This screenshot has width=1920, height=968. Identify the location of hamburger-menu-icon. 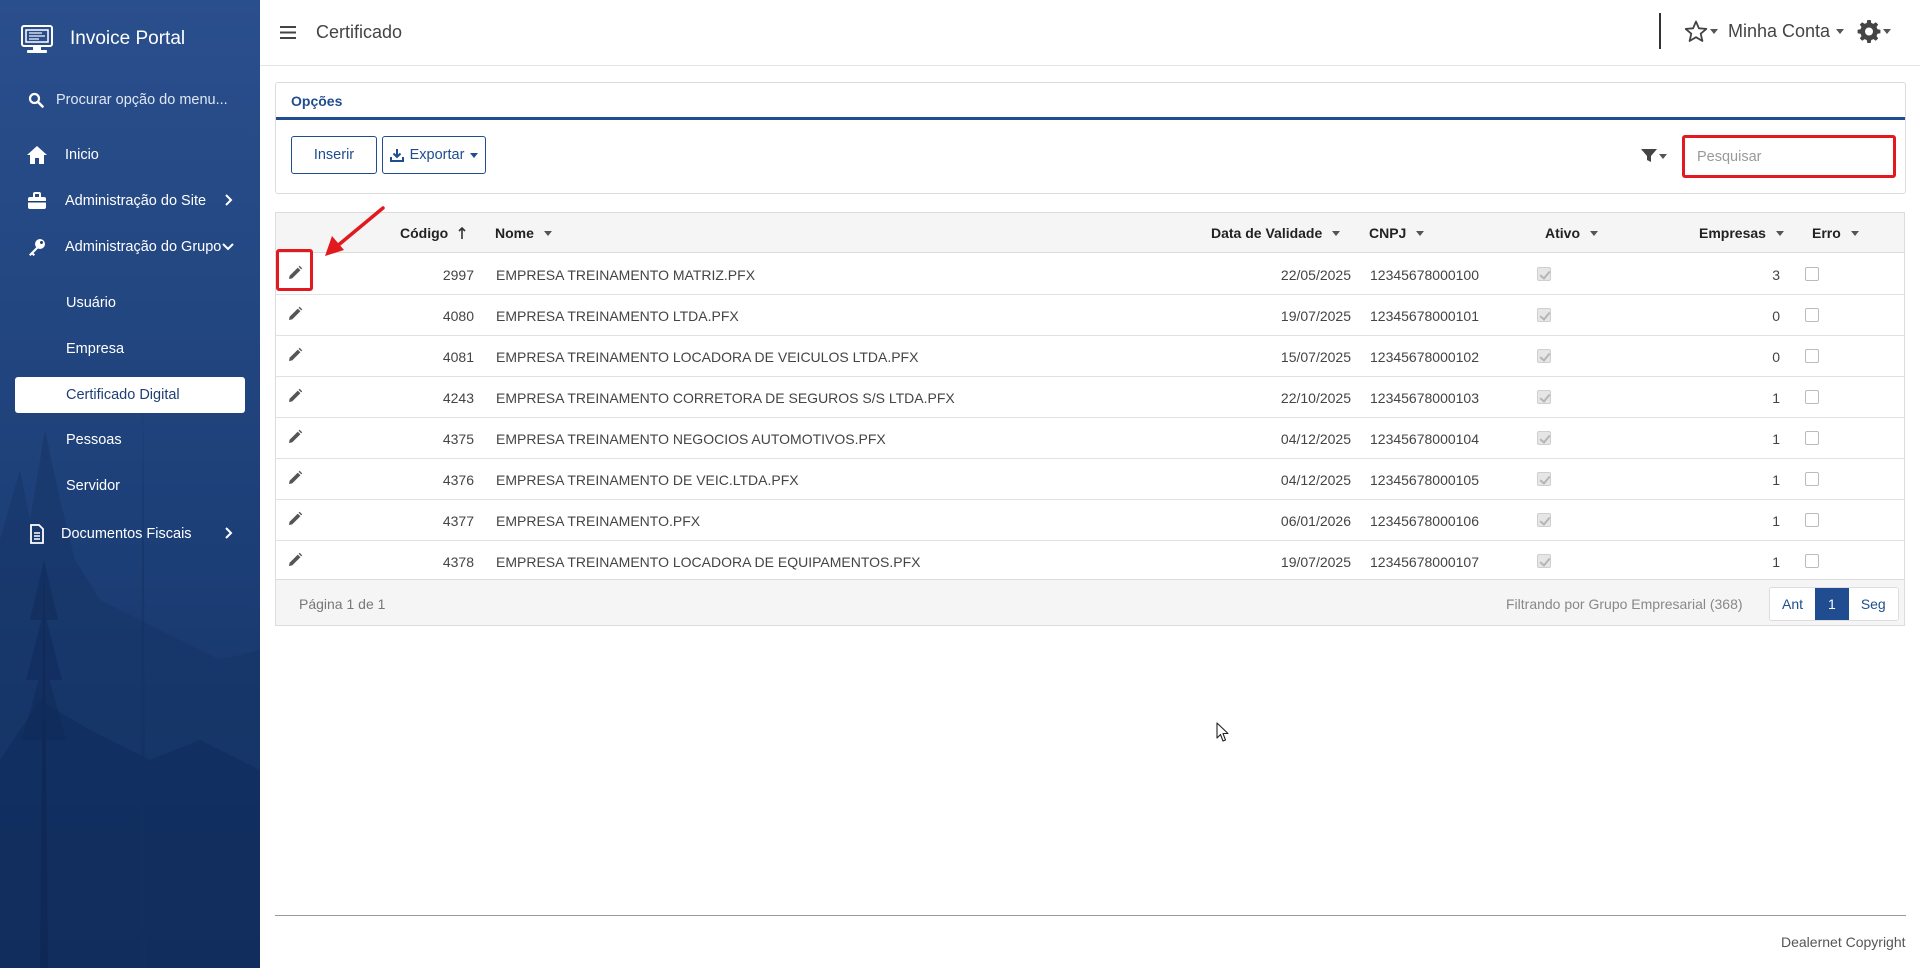
(288, 32).